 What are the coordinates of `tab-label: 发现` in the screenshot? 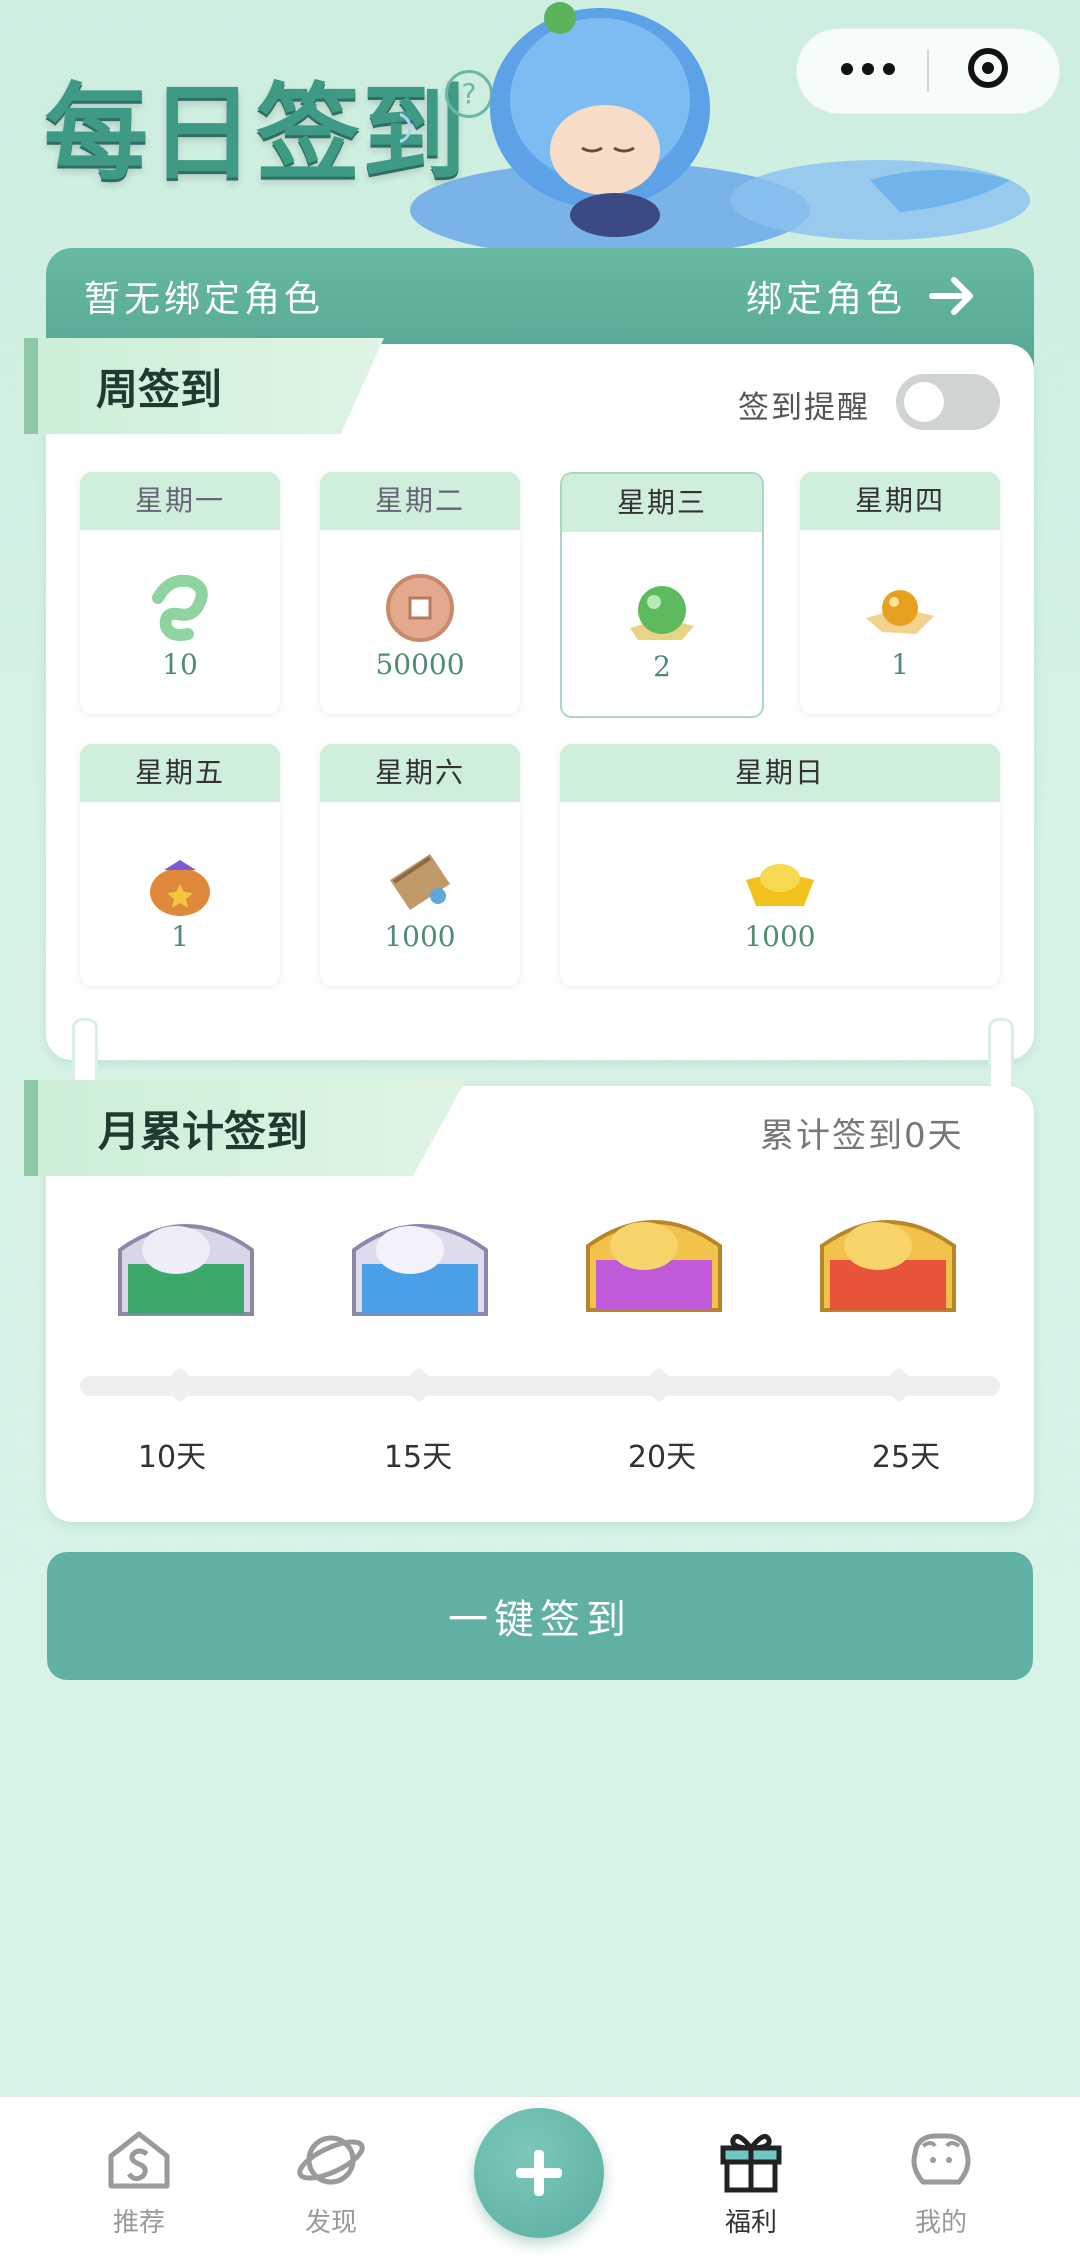 It's located at (330, 2223).